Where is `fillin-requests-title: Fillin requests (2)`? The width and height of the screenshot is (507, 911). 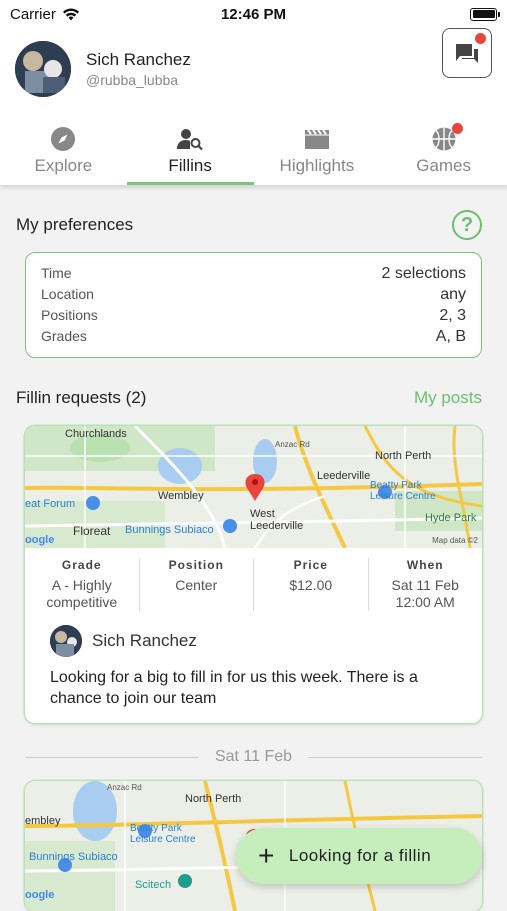 fillin-requests-title: Fillin requests (2) is located at coordinates (81, 397).